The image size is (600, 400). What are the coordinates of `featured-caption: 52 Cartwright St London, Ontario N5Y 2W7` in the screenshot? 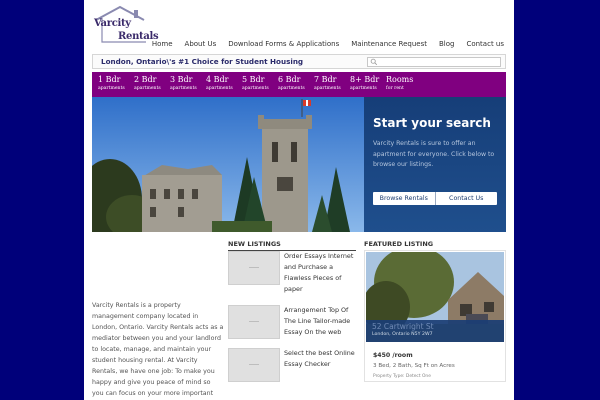 It's located at (435, 331).